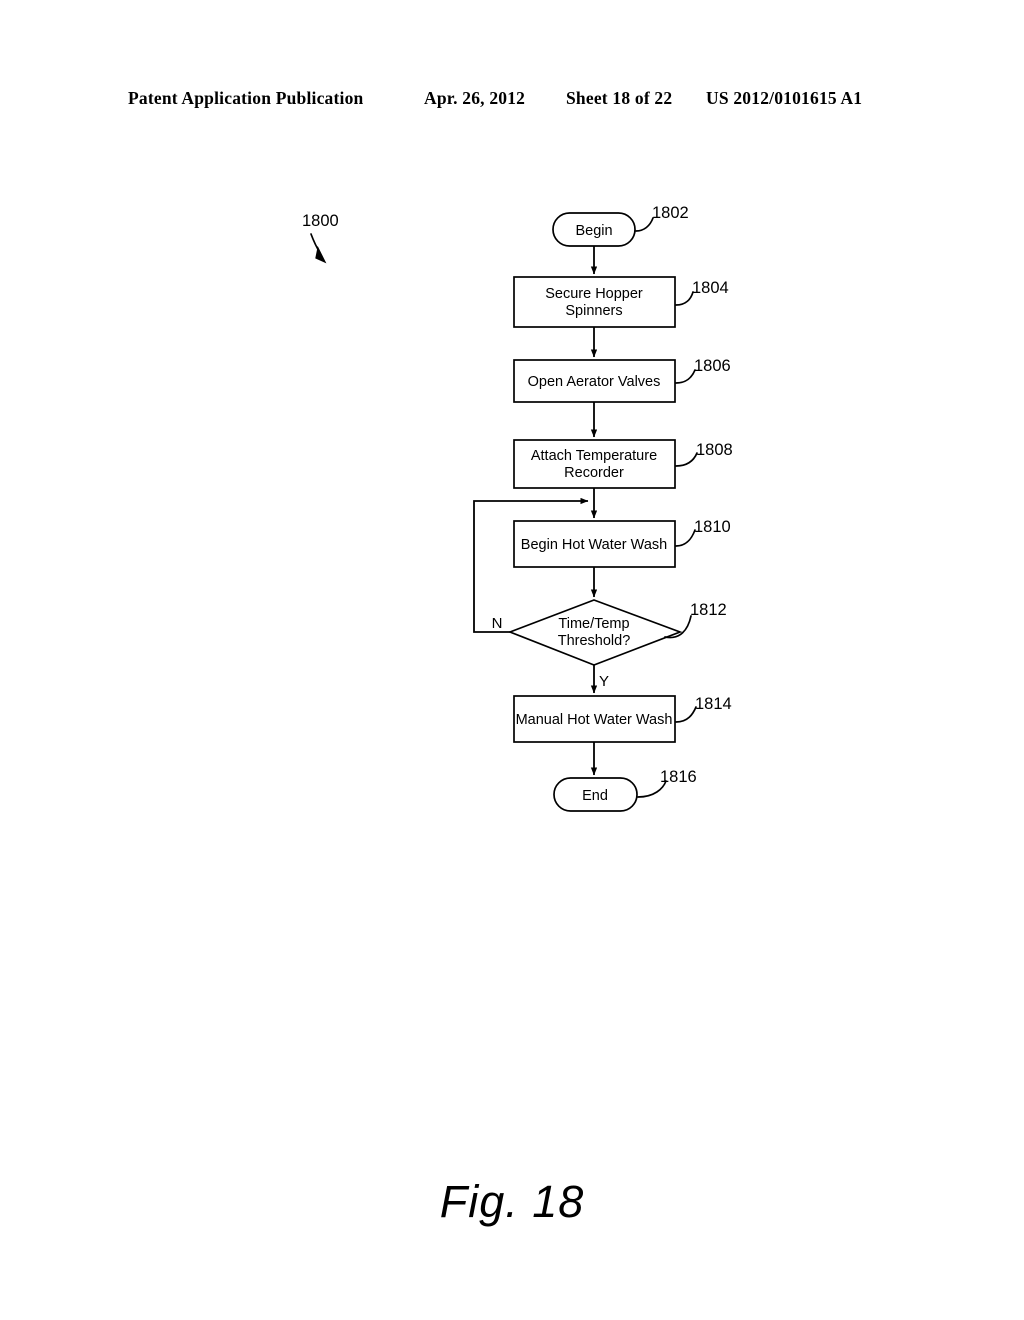 The image size is (1024, 1320). What do you see at coordinates (708, 610) in the screenshot?
I see `ref-1812-label: 1812` at bounding box center [708, 610].